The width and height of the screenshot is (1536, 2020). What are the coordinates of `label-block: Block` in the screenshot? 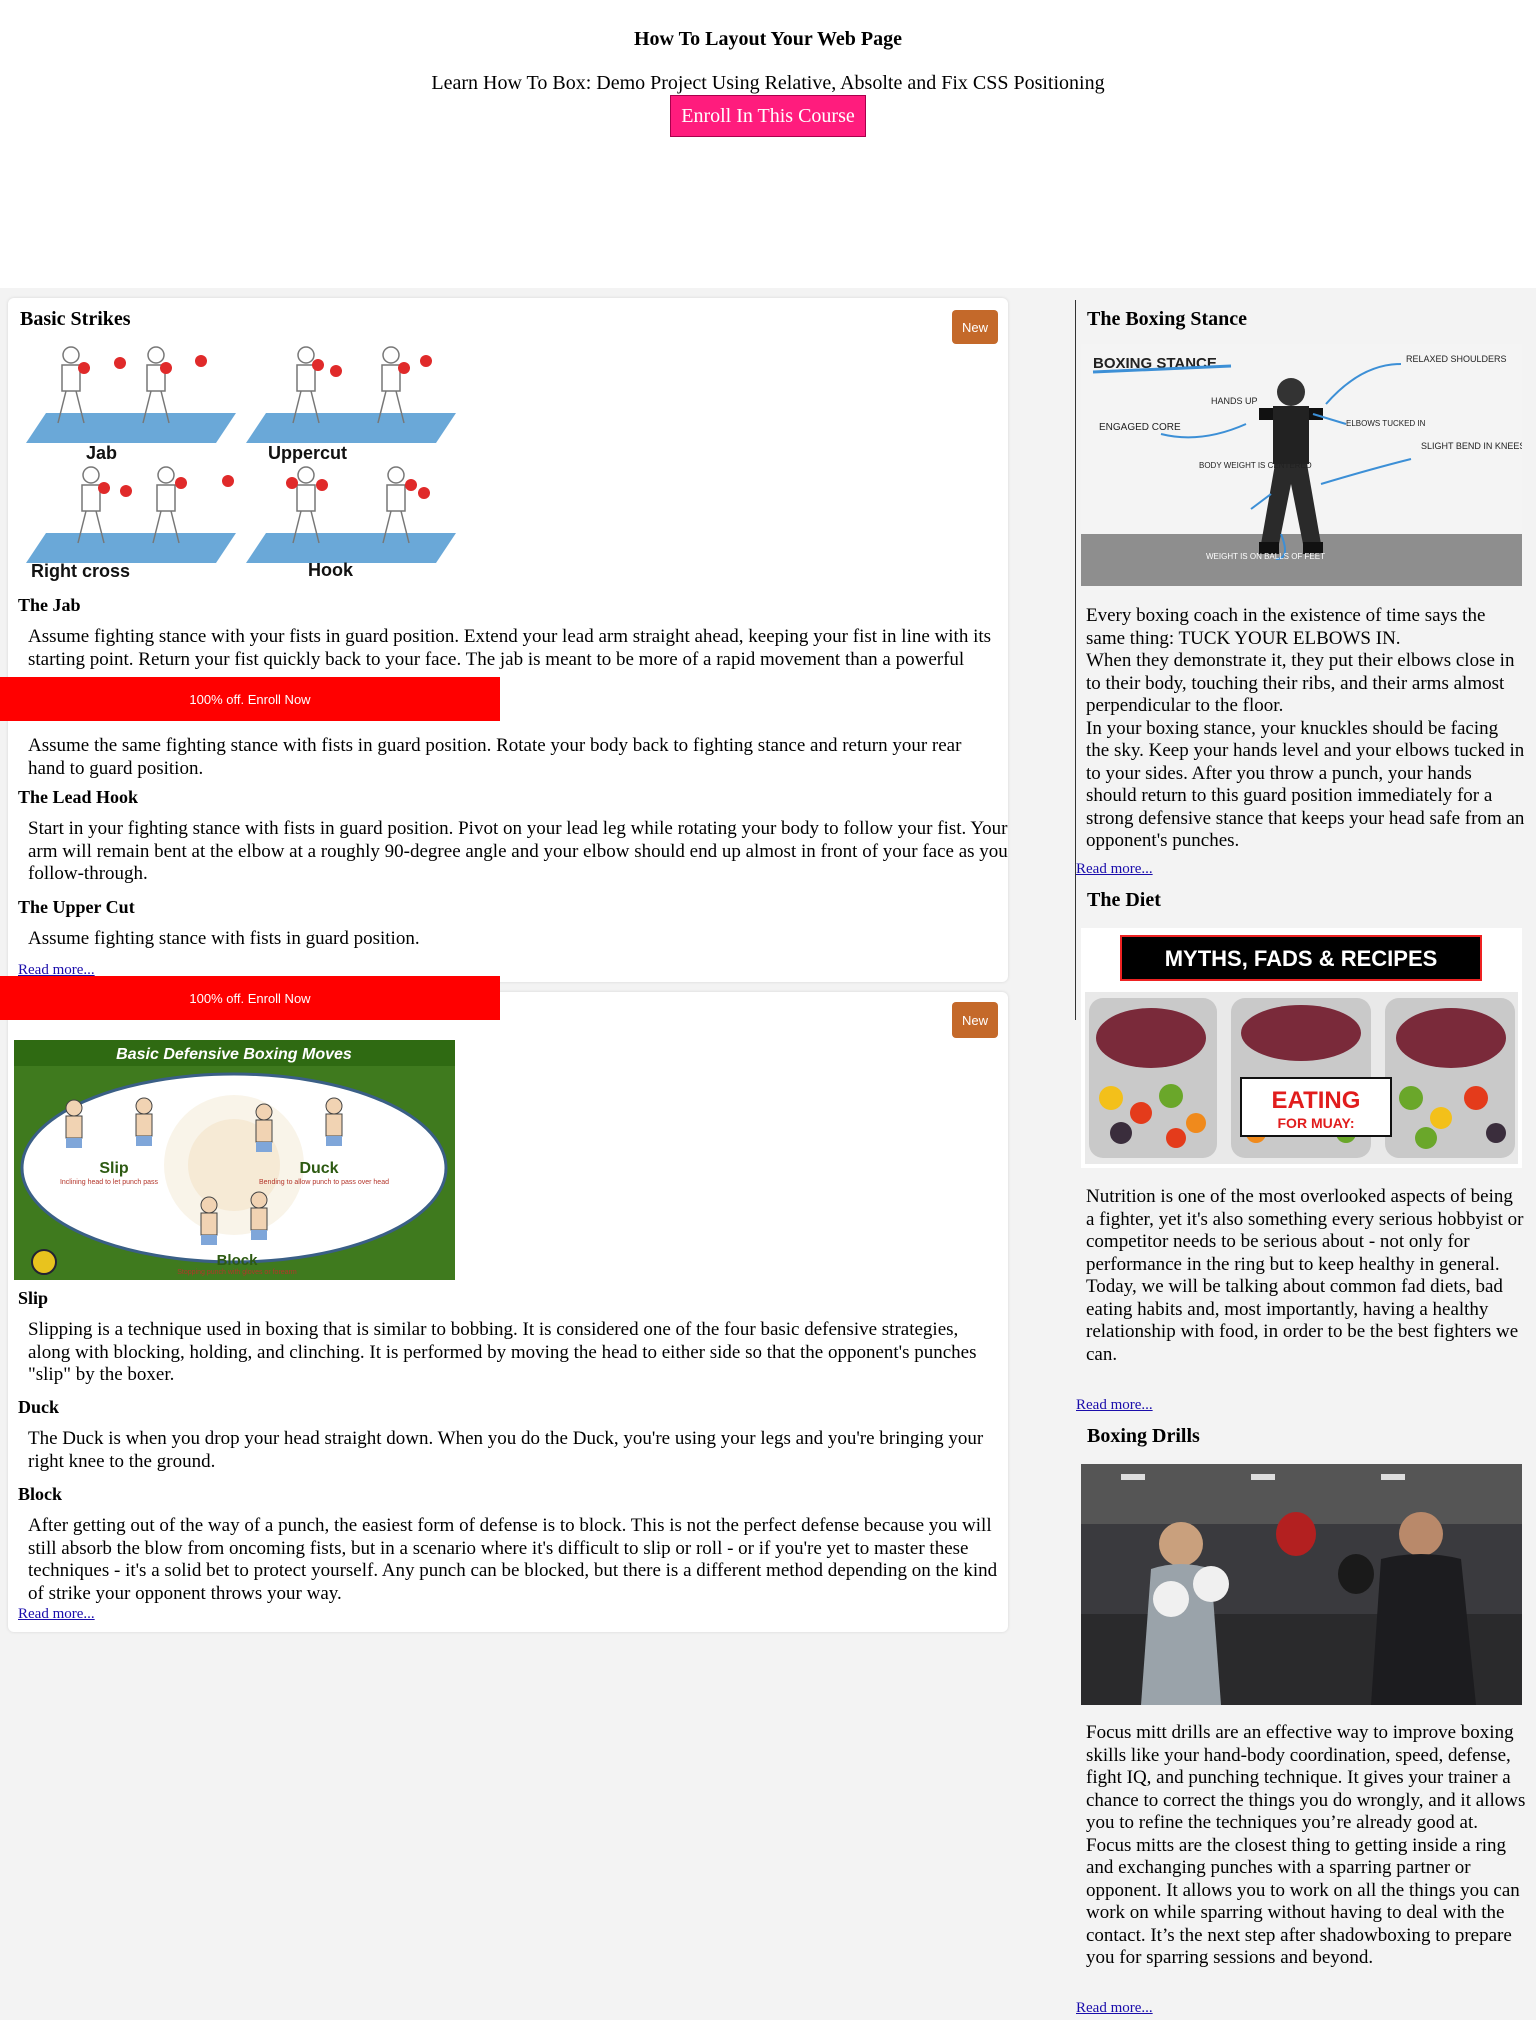 It's located at (238, 1260).